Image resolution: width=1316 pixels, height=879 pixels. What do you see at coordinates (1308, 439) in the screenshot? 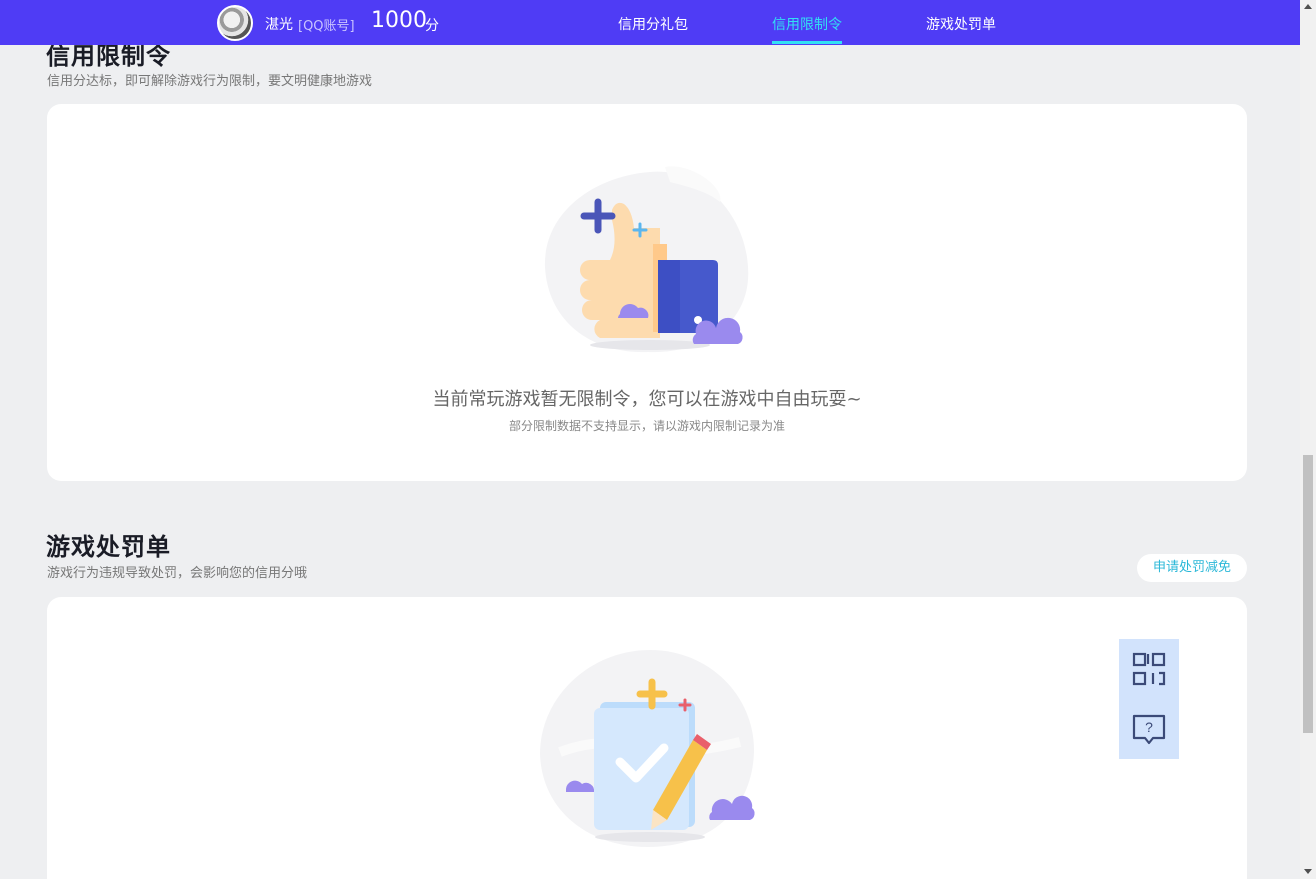
I see `vertical-scrollbar` at bounding box center [1308, 439].